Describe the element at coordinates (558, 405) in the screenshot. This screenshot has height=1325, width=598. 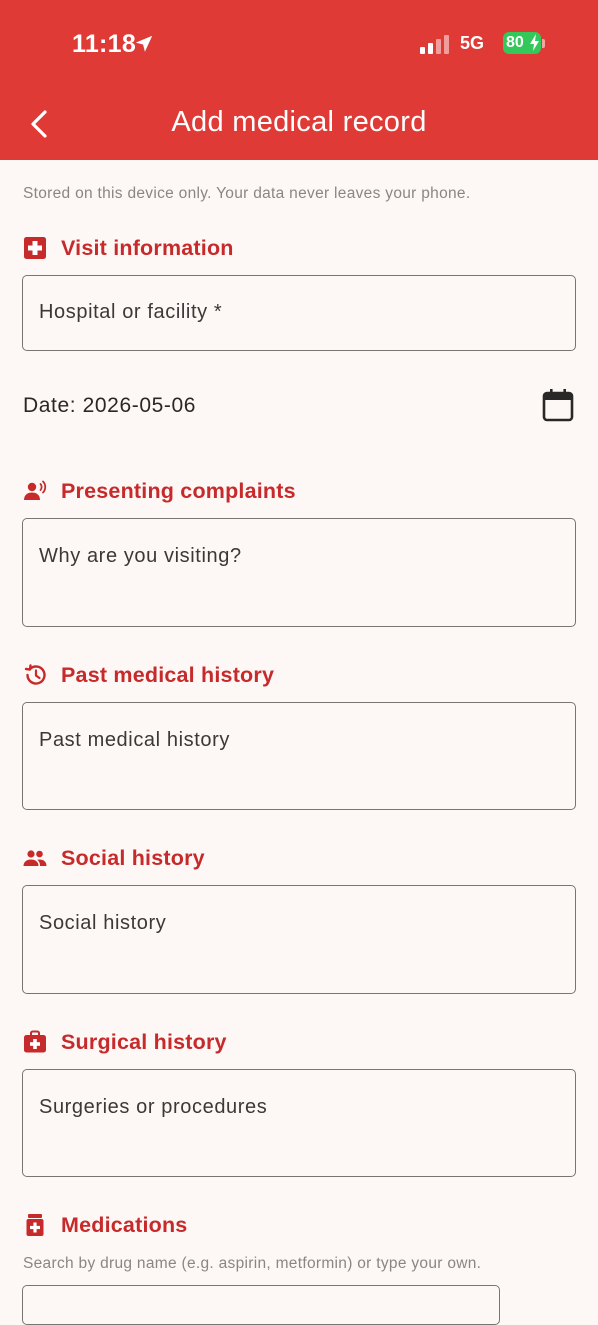
I see `calendar-icon` at that location.